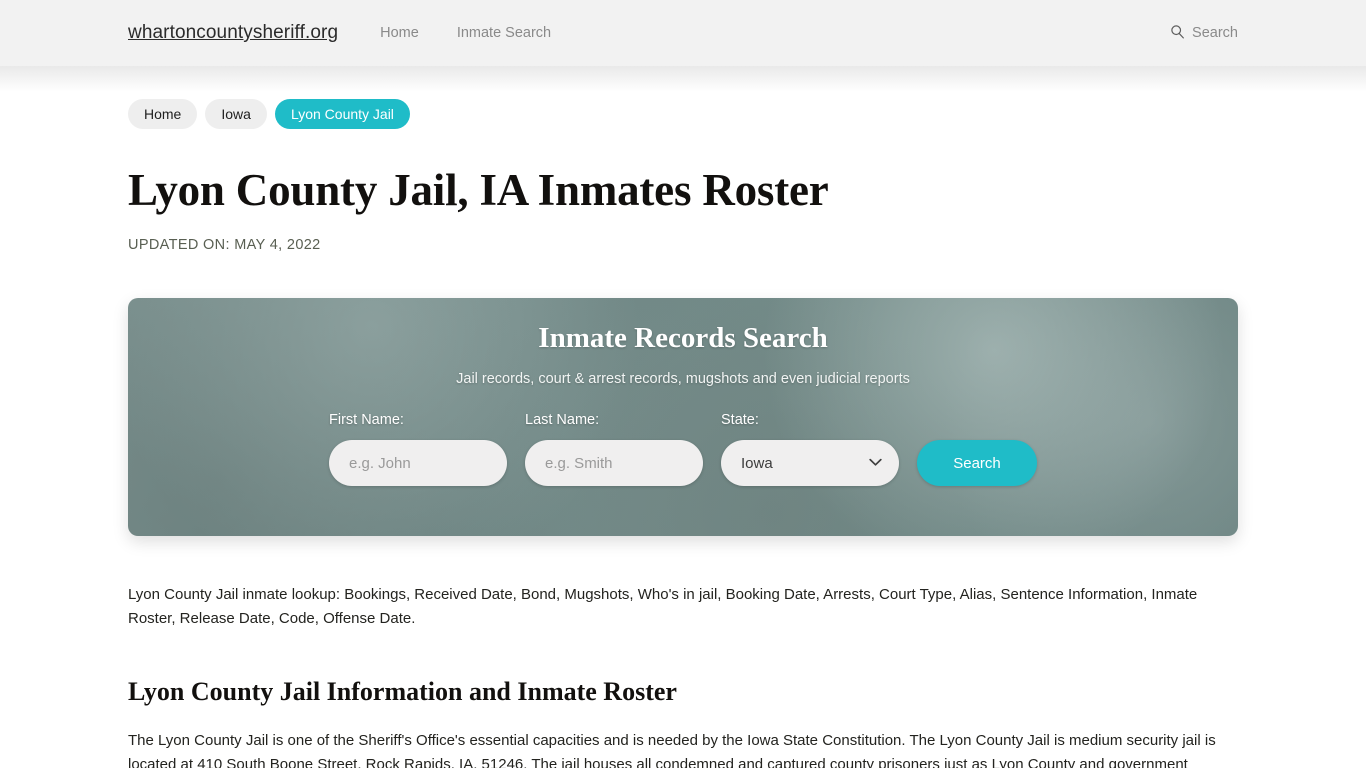 The width and height of the screenshot is (1366, 768). Describe the element at coordinates (683, 338) in the screenshot. I see `search-card-title: Inmate Records Search` at that location.